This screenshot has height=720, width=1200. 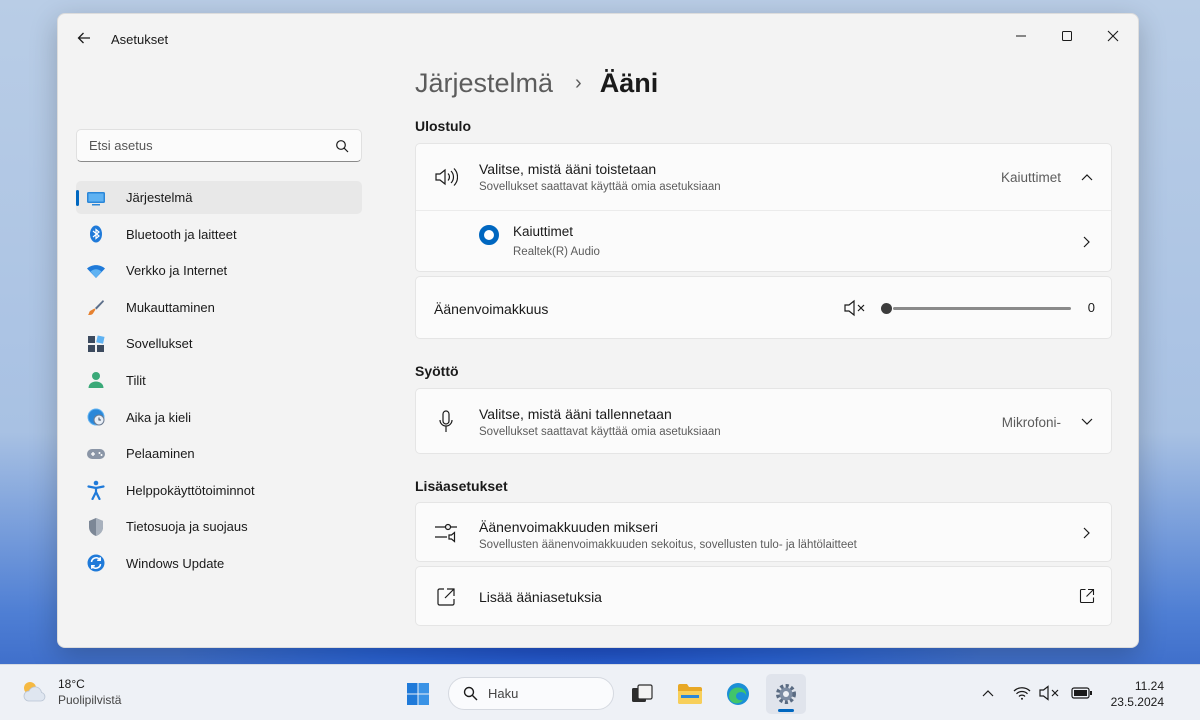 What do you see at coordinates (177, 271) in the screenshot?
I see `sidebar-item-label: Verkko ja Internet` at bounding box center [177, 271].